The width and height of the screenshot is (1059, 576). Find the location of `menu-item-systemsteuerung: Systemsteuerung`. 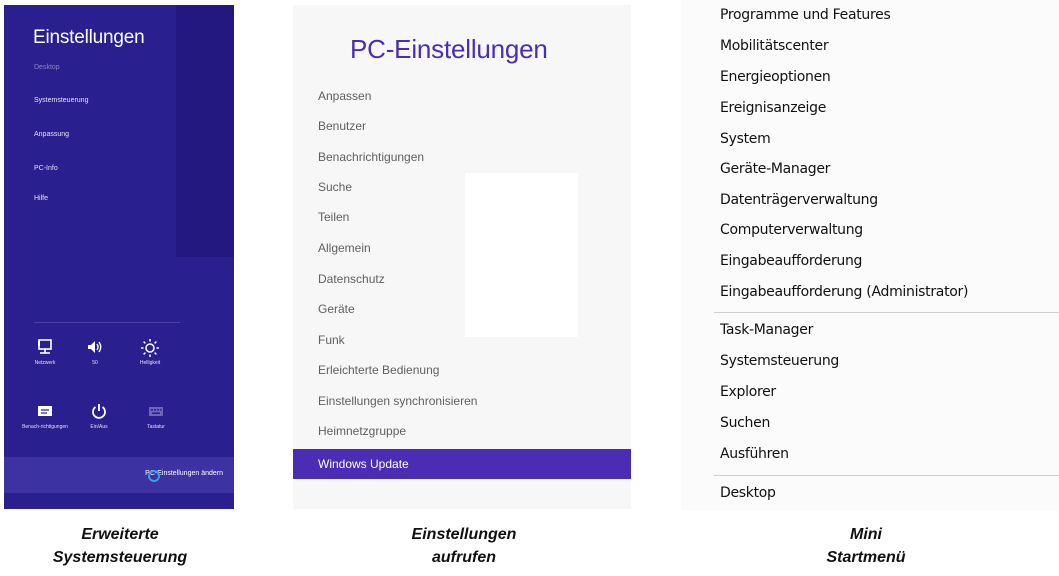

menu-item-systemsteuerung: Systemsteuerung is located at coordinates (779, 361).